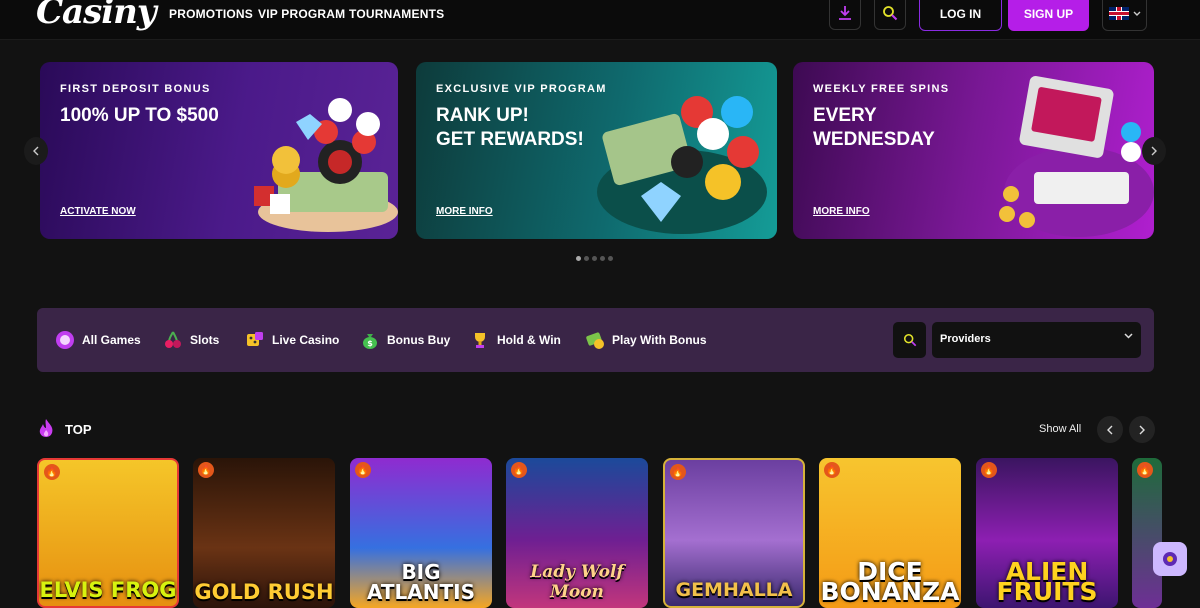 Image resolution: width=1200 pixels, height=608 pixels. What do you see at coordinates (1147, 533) in the screenshot?
I see `game-tile-partial: 🔥` at bounding box center [1147, 533].